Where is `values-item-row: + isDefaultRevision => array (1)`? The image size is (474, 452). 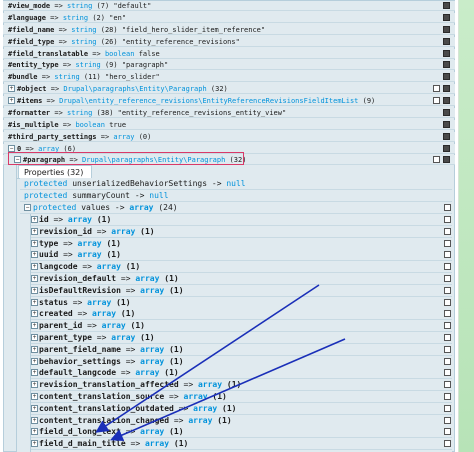 values-item-row: + isDefaultRevision => array (1) is located at coordinates (241, 290).